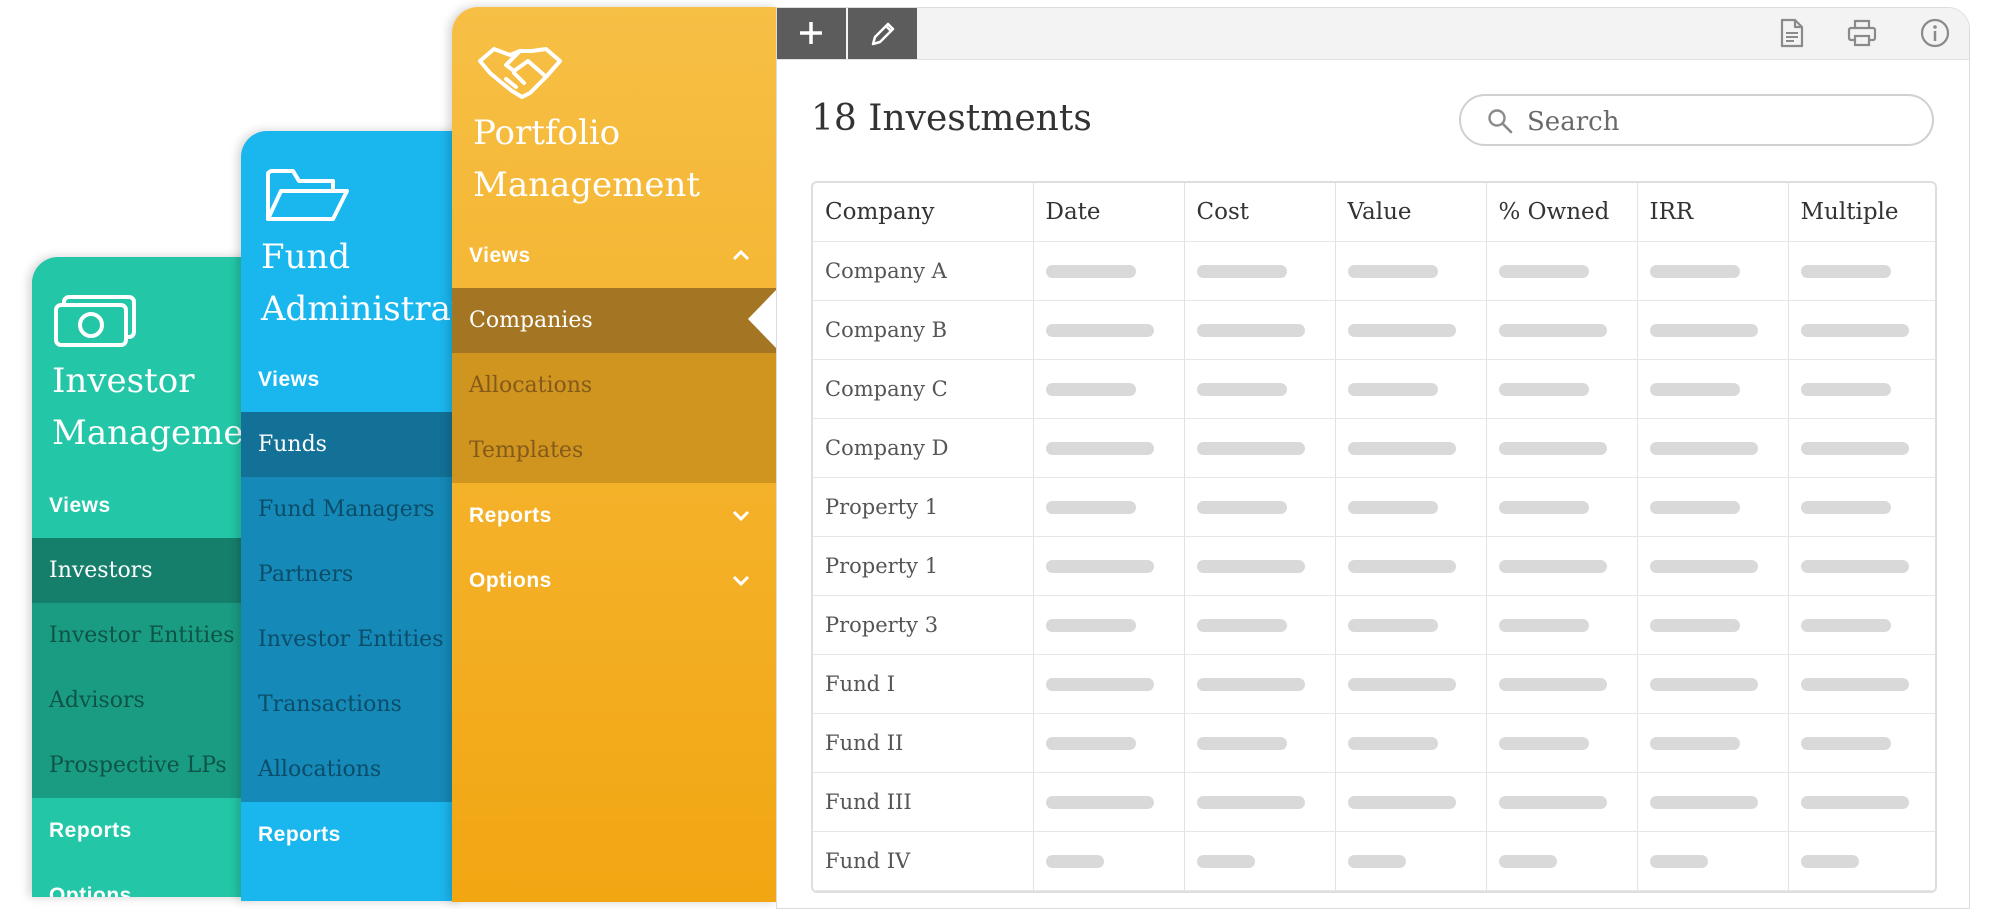  What do you see at coordinates (142, 570) in the screenshot?
I see `nav-item-investors: Investors` at bounding box center [142, 570].